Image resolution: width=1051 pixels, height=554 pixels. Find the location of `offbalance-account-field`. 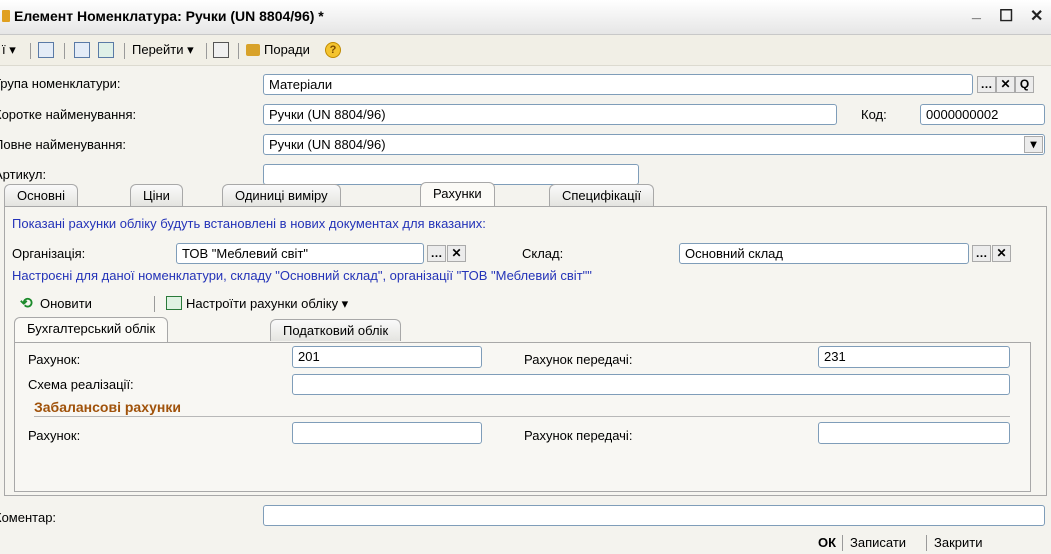

offbalance-account-field is located at coordinates (387, 433).